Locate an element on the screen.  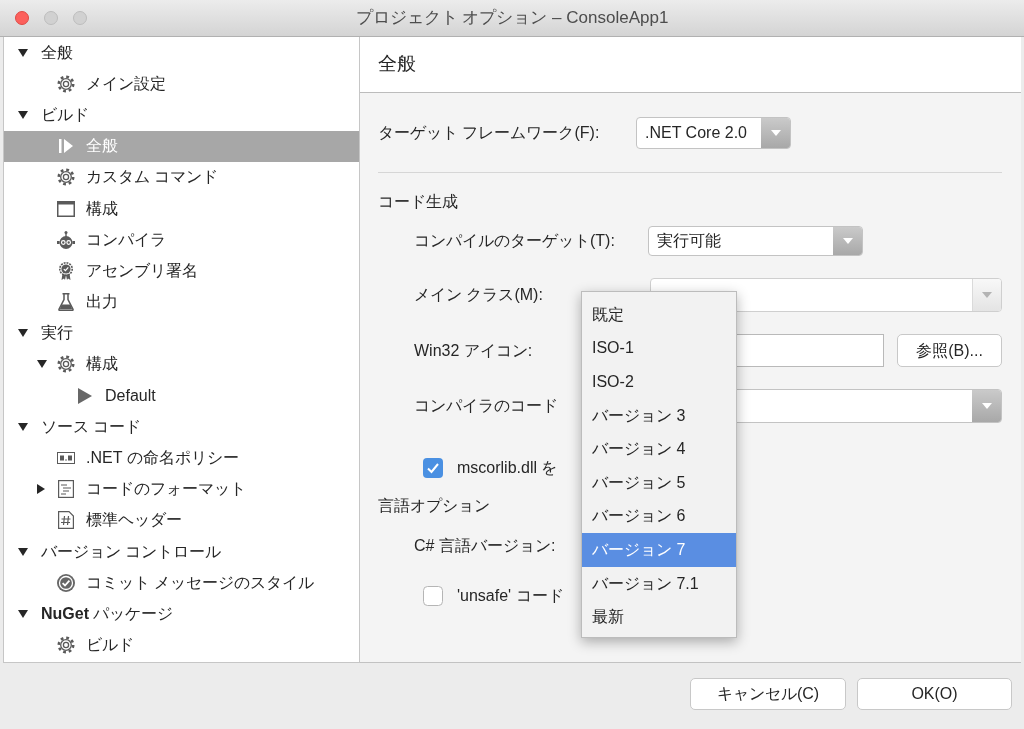
play-bar-icon is located at coordinates (66, 146).